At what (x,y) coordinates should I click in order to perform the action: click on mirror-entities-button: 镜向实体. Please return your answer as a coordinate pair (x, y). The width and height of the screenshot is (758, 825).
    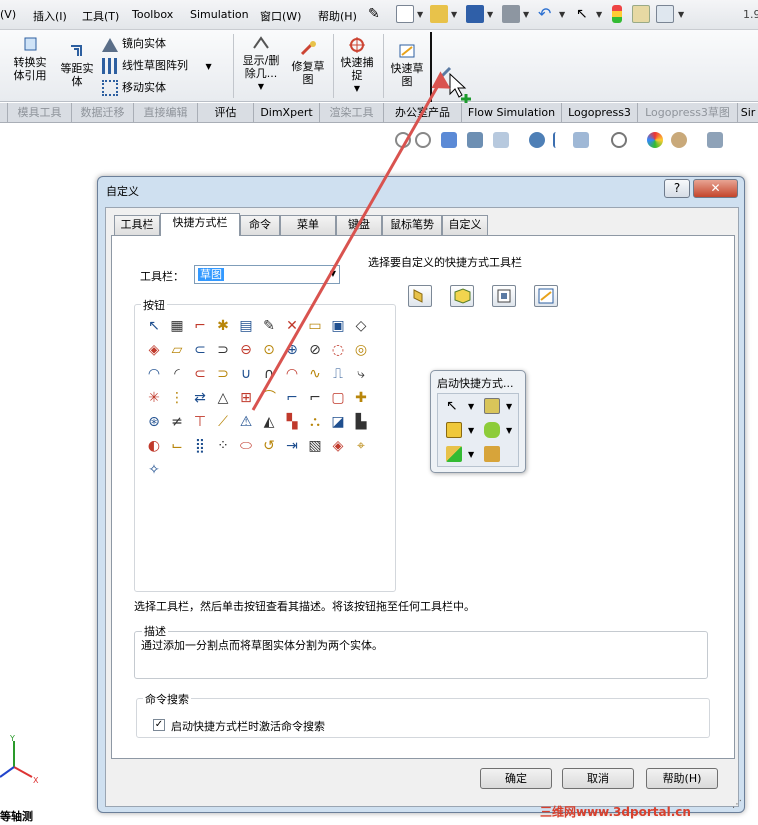
    Looking at the image, I should click on (134, 43).